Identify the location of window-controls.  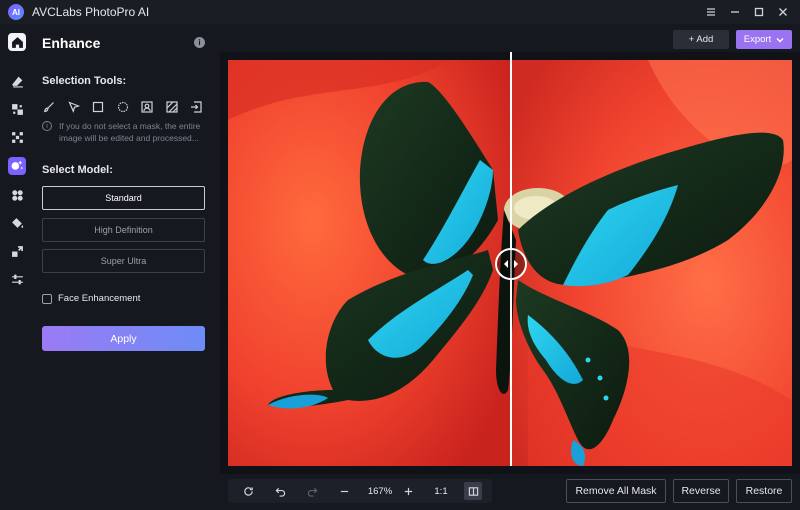
(746, 12).